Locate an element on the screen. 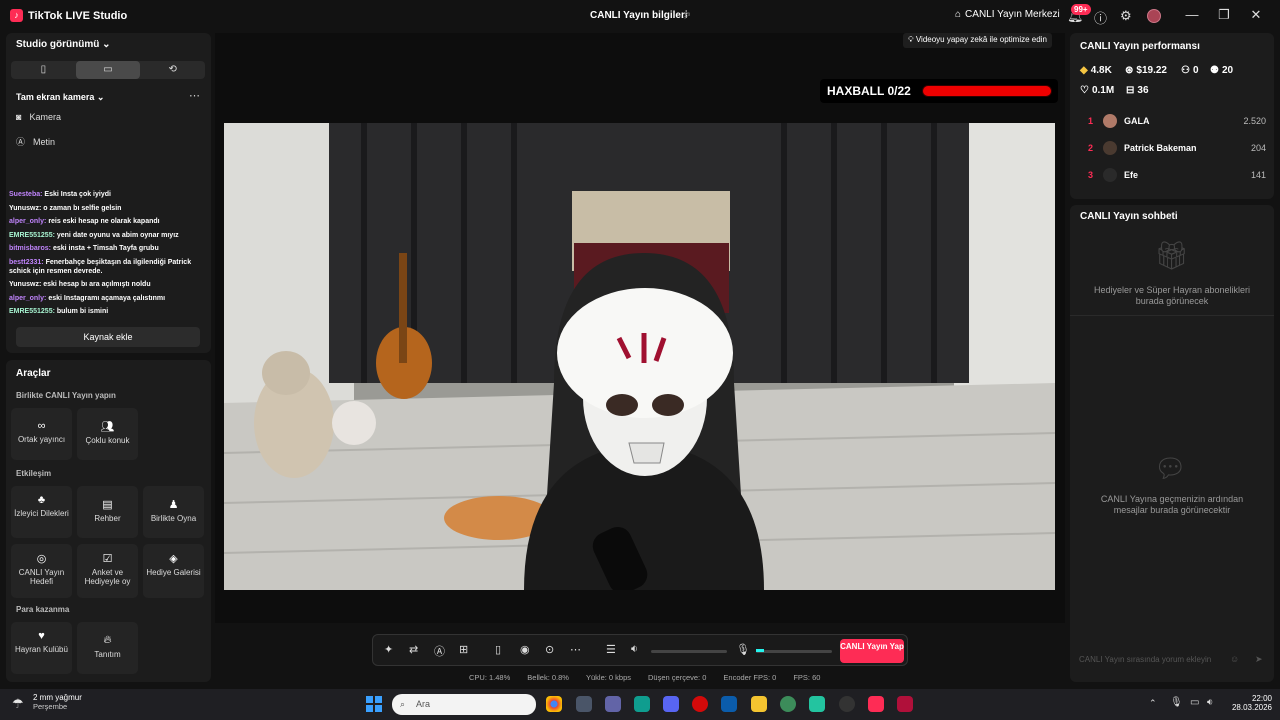 Image resolution: width=1280 pixels, height=720 pixels. gift-box-icon: 🎁︎ is located at coordinates (1172, 255).